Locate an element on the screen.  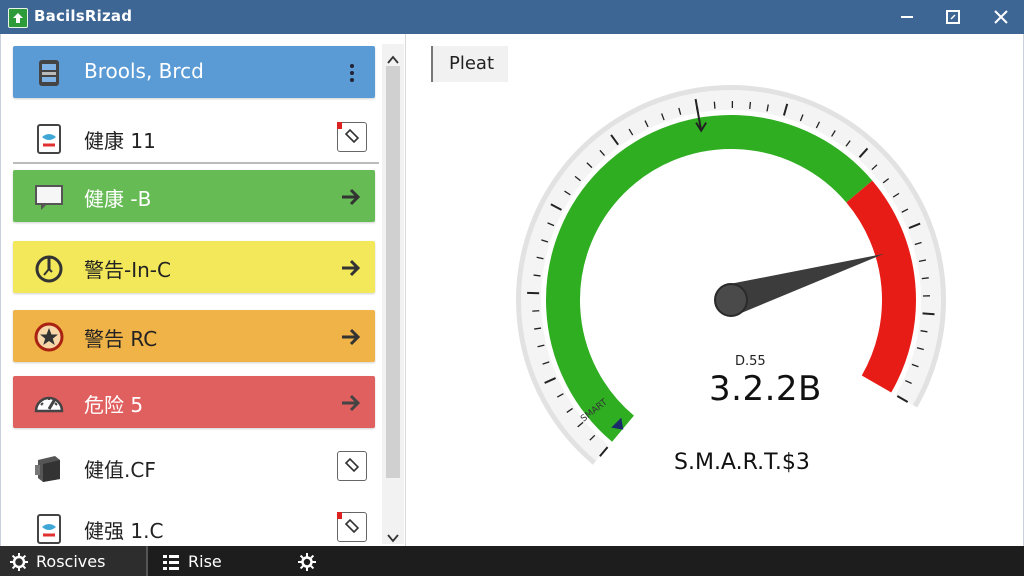
sidebar-item-label: Brools, Brcd is located at coordinates (144, 71).